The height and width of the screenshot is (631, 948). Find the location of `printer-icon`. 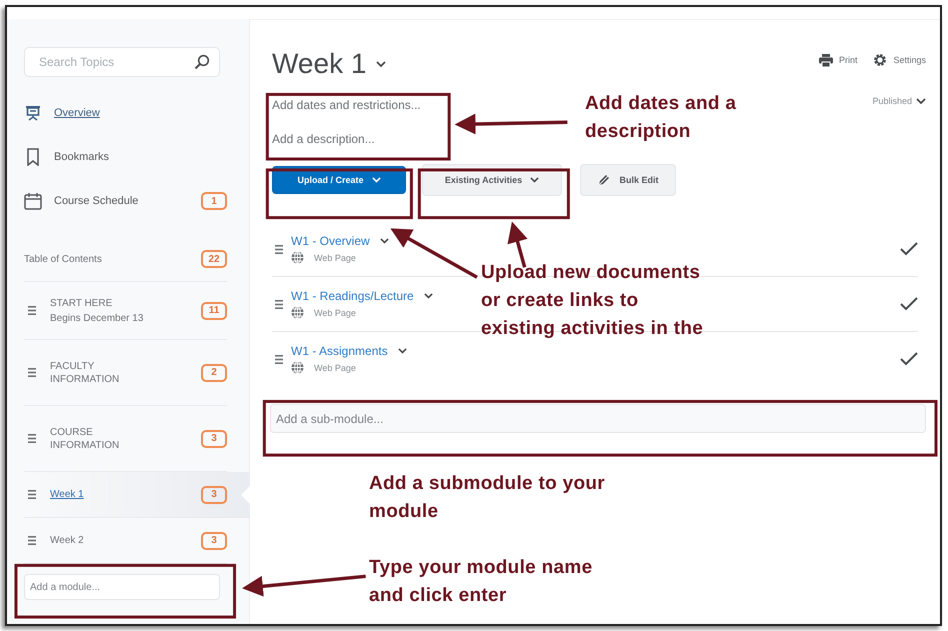

printer-icon is located at coordinates (825, 60).